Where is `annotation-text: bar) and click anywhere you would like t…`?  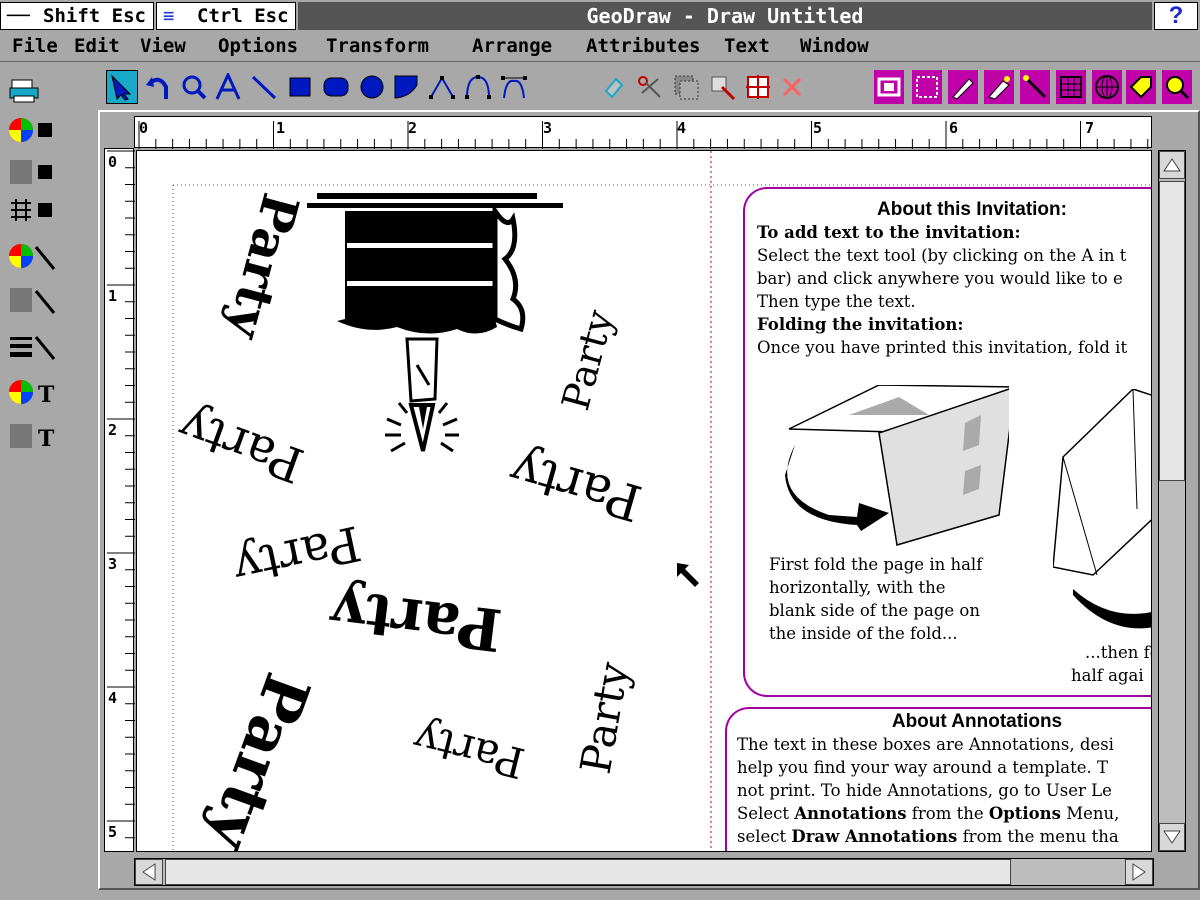
annotation-text: bar) and click anywhere you would like t… is located at coordinates (940, 278).